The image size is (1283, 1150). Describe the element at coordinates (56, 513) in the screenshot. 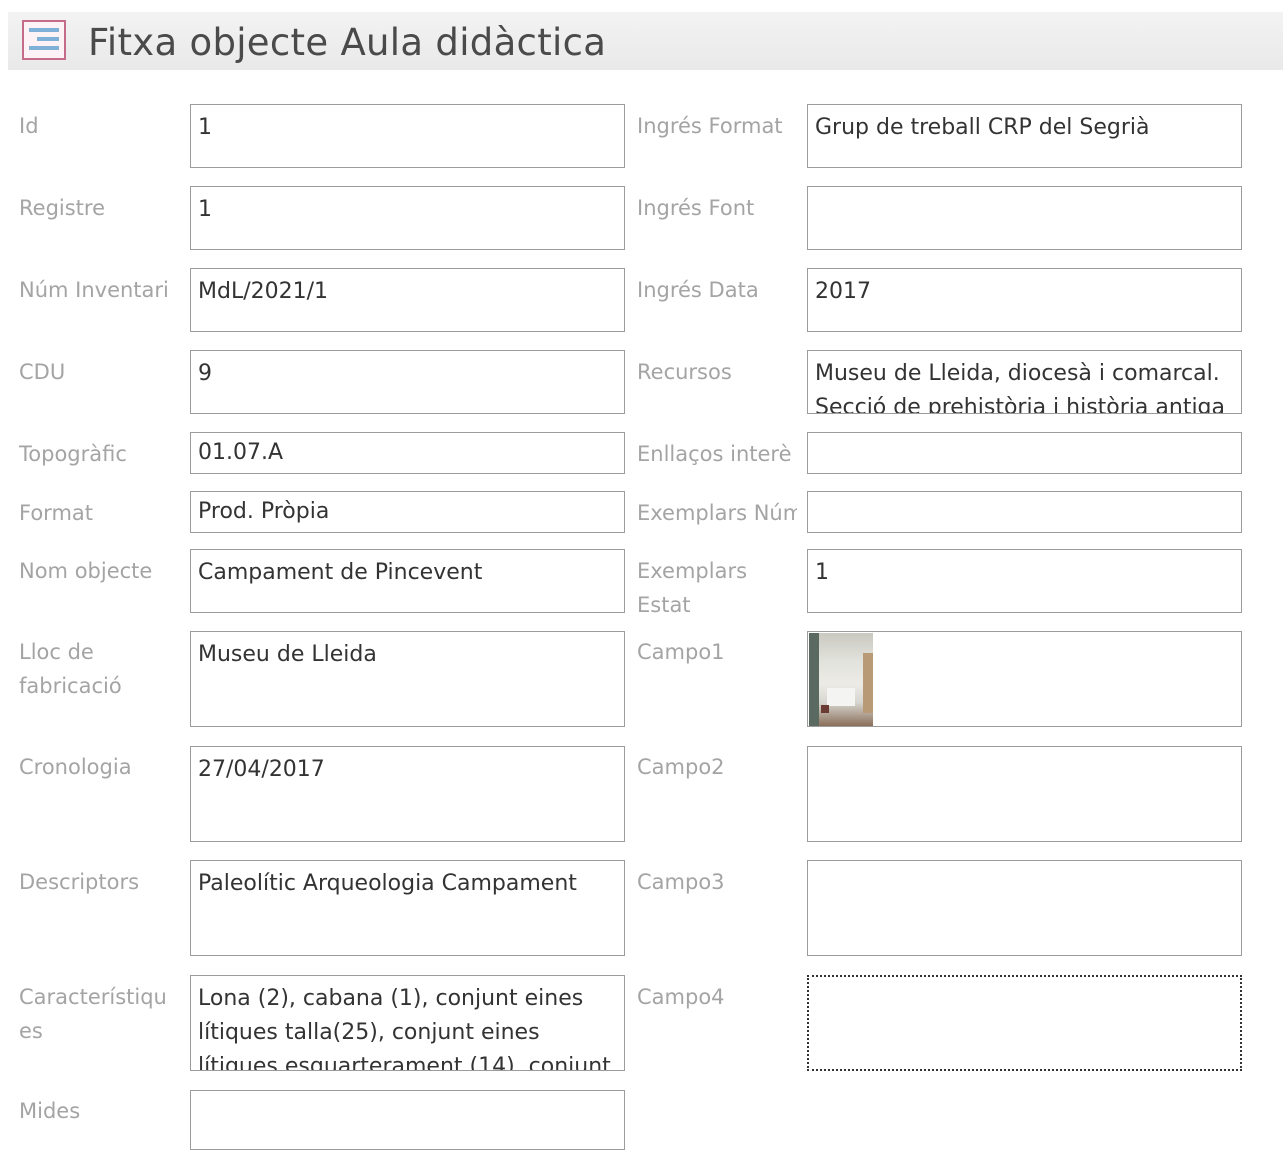

I see `format-label: Format` at that location.